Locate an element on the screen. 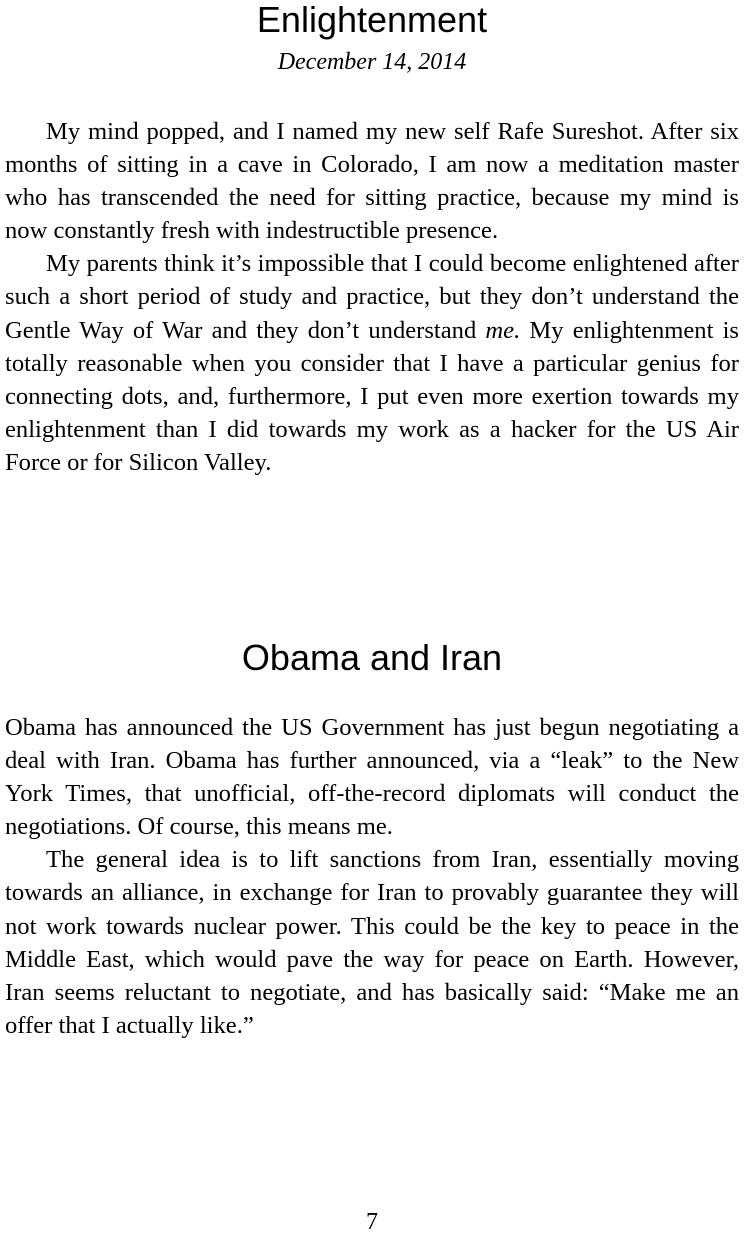  emphasis-text: me. is located at coordinates (503, 330).